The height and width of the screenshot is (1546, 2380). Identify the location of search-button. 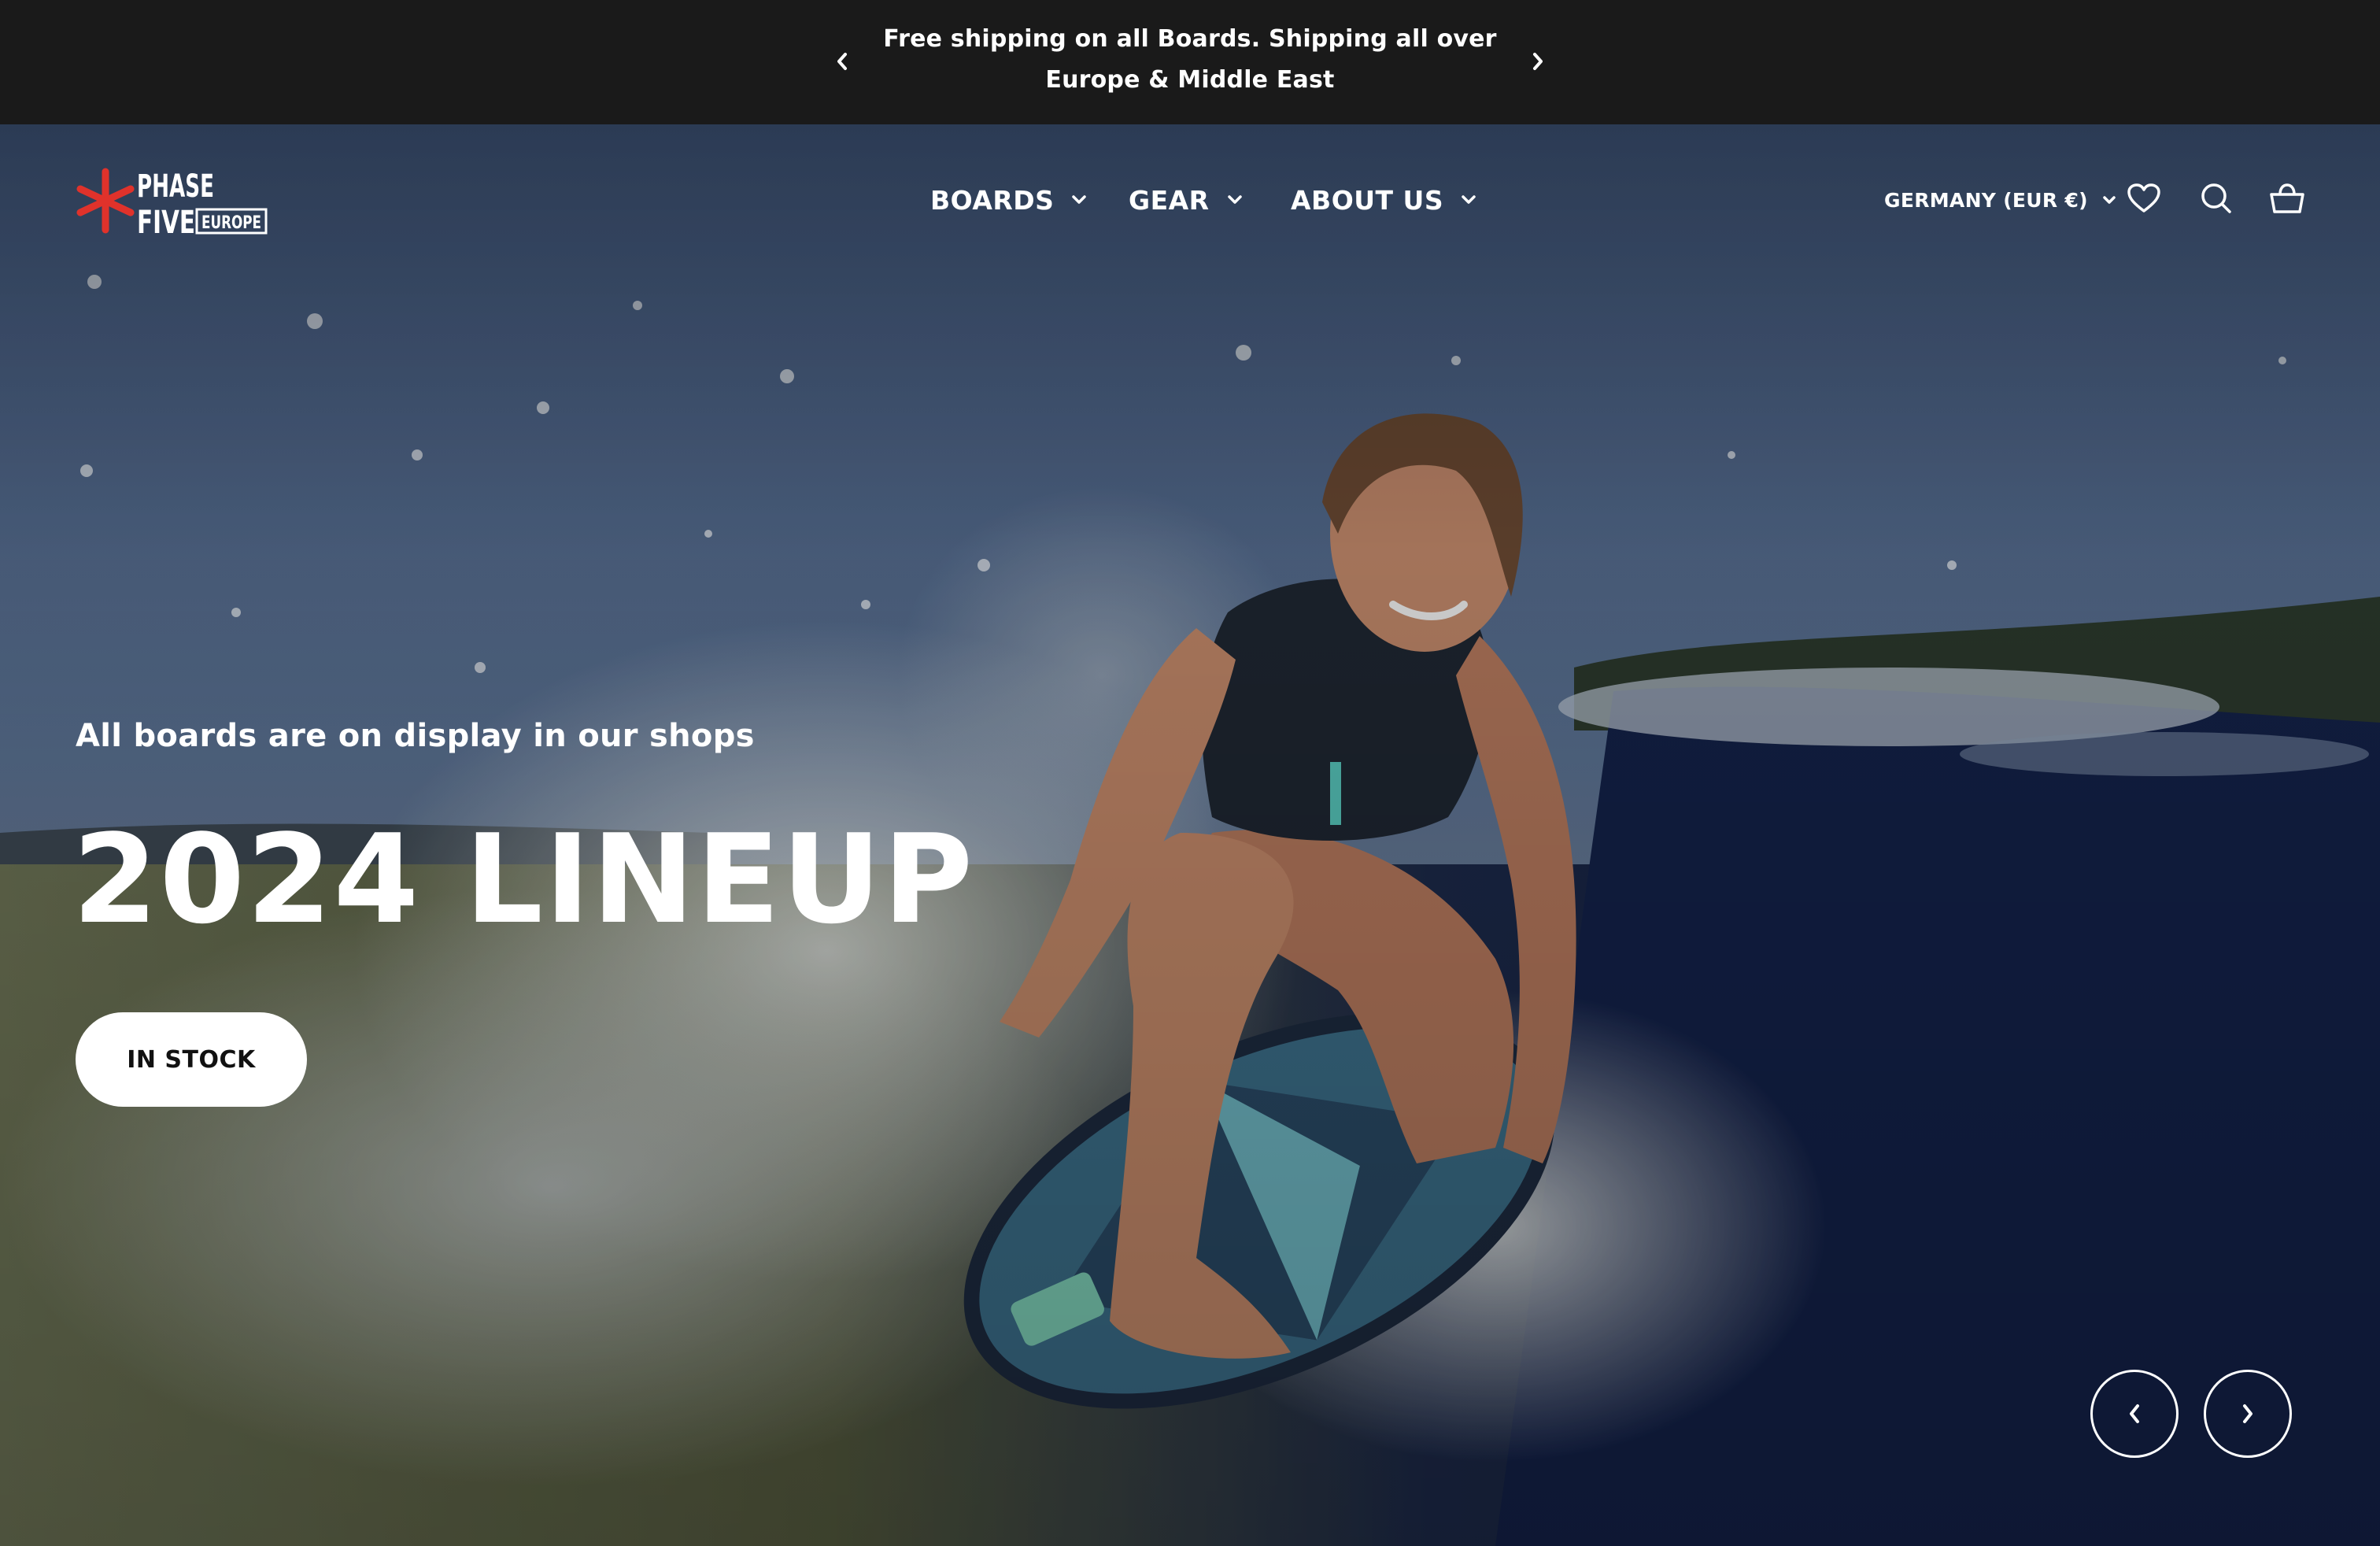
(2216, 198).